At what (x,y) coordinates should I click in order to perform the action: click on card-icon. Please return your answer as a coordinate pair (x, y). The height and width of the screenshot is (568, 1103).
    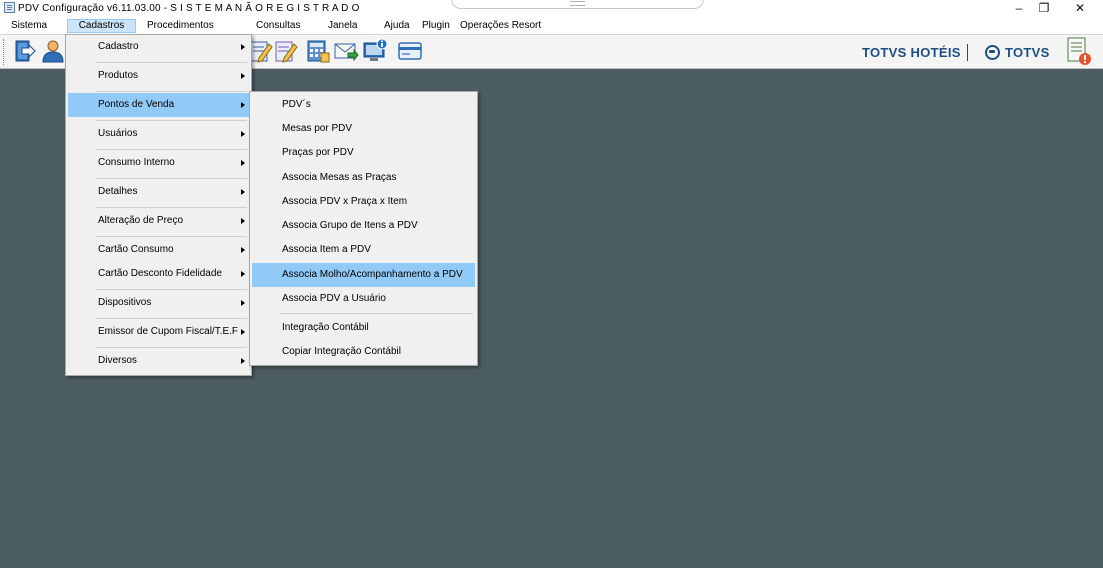
    Looking at the image, I should click on (410, 51).